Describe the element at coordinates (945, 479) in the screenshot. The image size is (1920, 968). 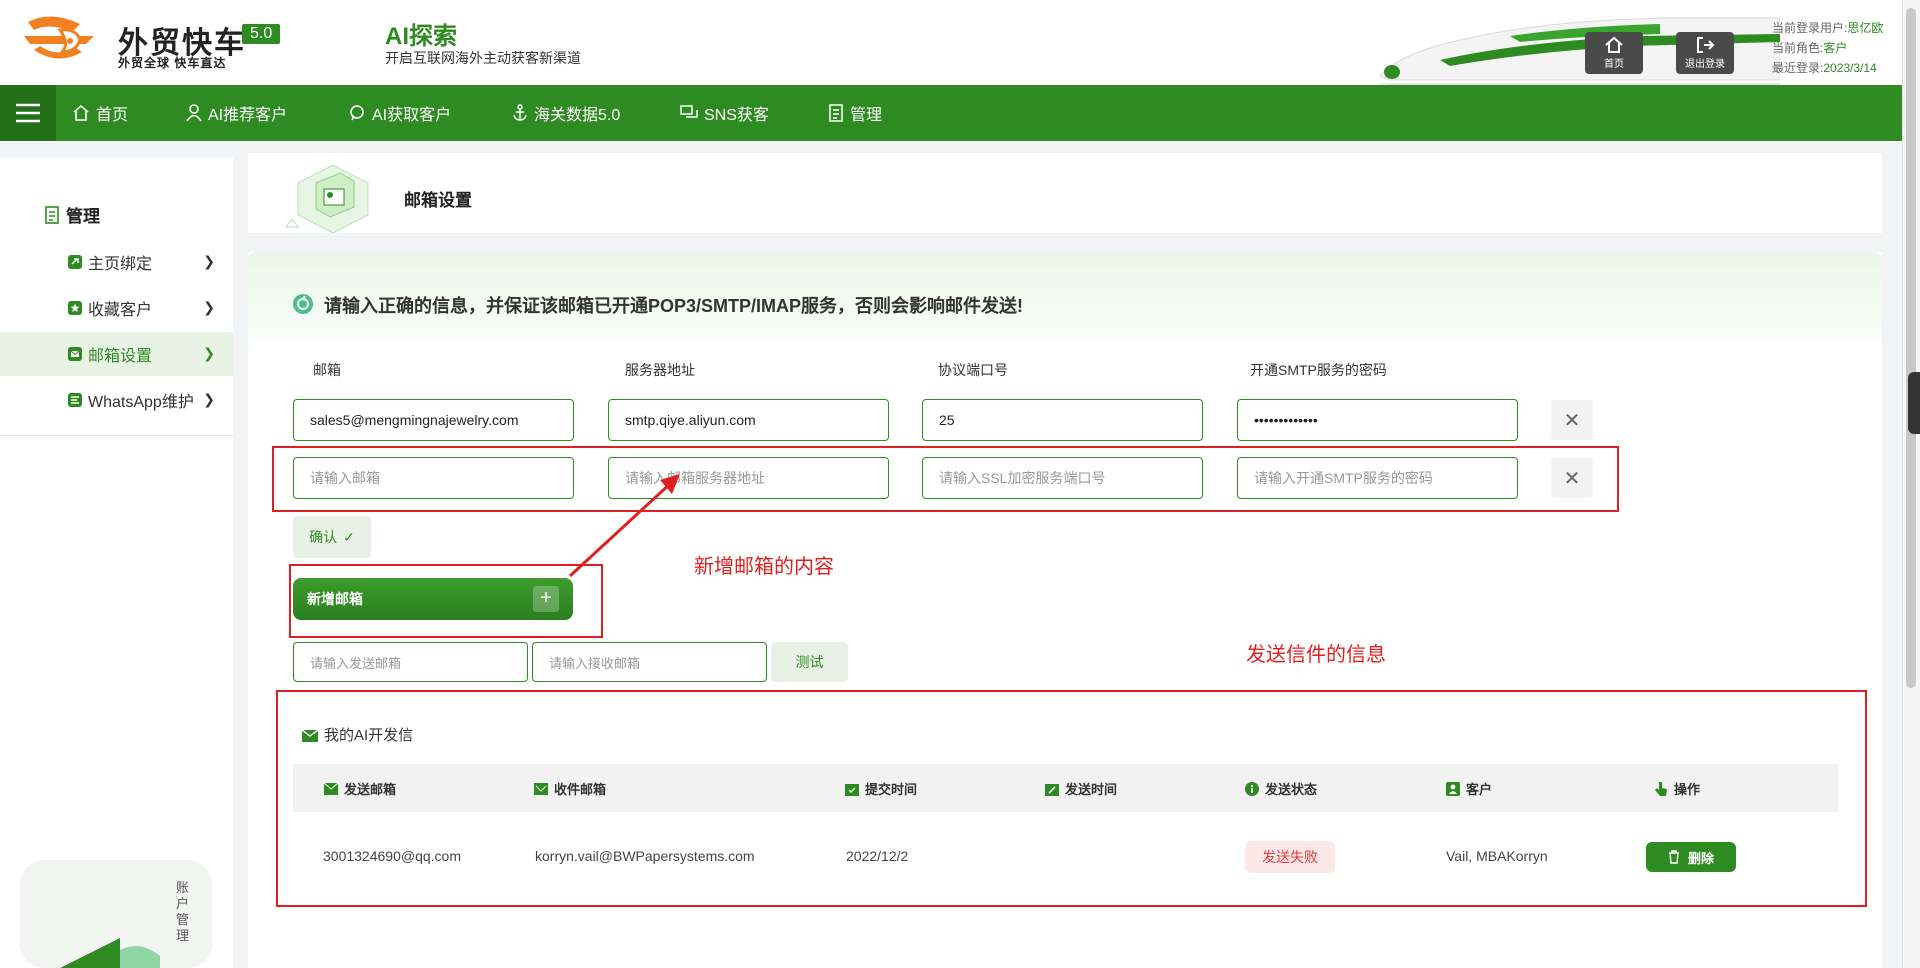
I see `annotation-box-new-row` at that location.